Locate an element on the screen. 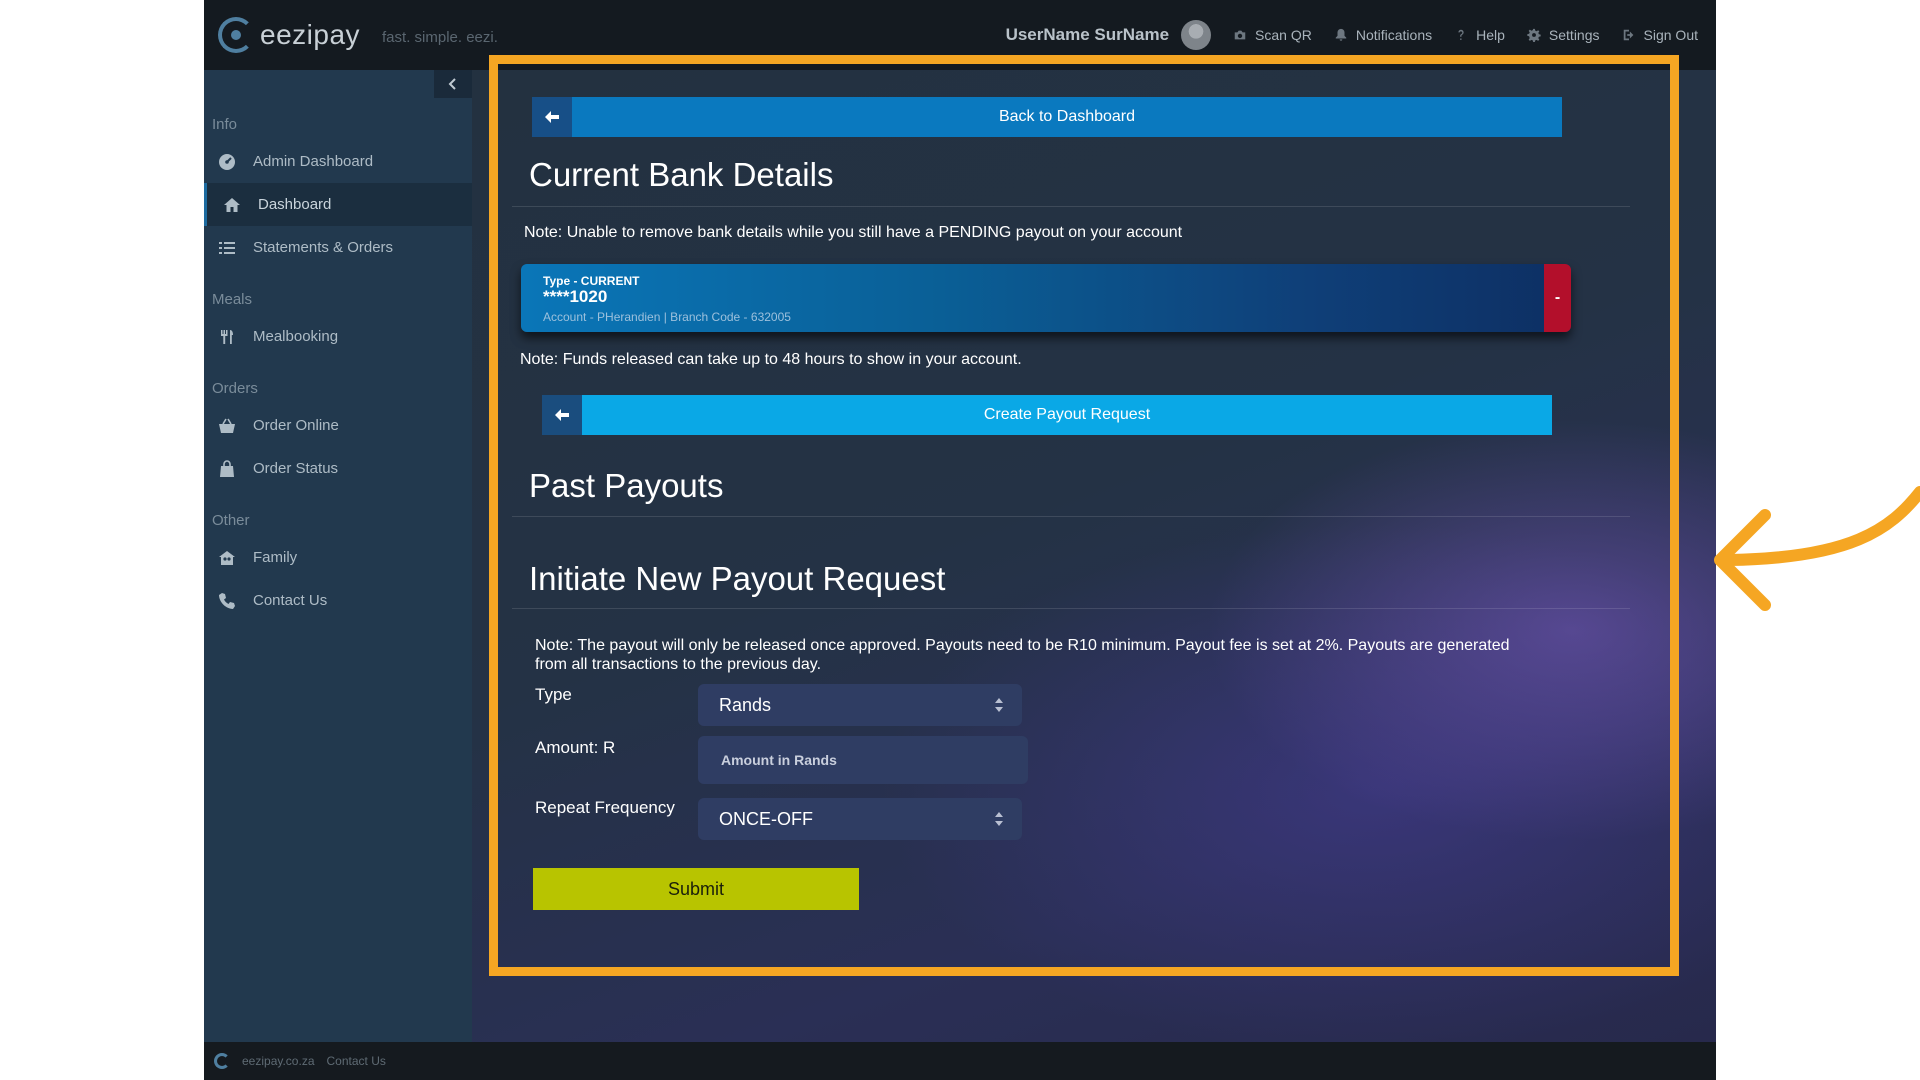 The width and height of the screenshot is (1920, 1080). logo-text: eezipay is located at coordinates (310, 34).